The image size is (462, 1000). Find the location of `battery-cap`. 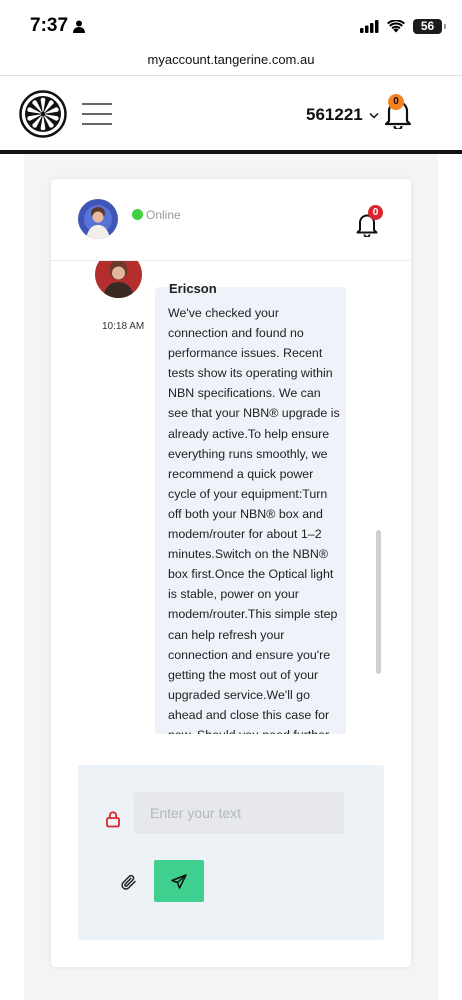

battery-cap is located at coordinates (445, 26).